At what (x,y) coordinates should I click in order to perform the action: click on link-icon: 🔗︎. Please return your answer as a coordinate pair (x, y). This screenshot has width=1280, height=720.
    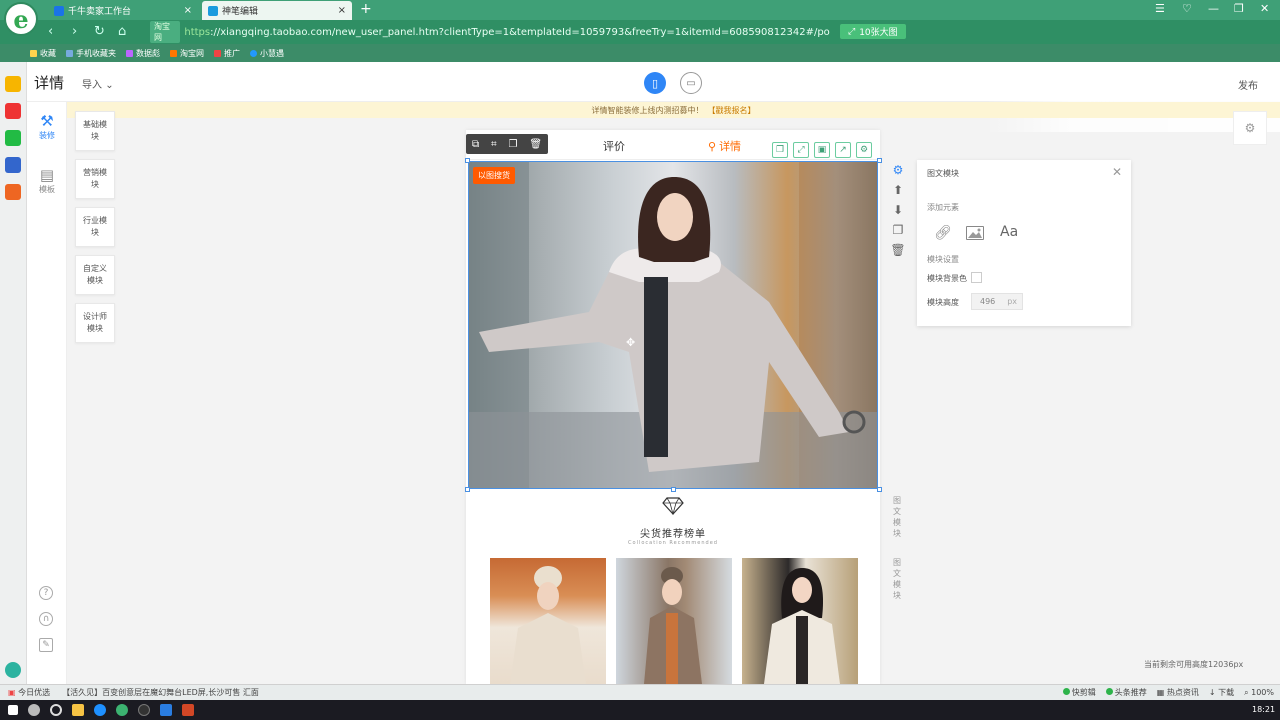
    Looking at the image, I should click on (943, 233).